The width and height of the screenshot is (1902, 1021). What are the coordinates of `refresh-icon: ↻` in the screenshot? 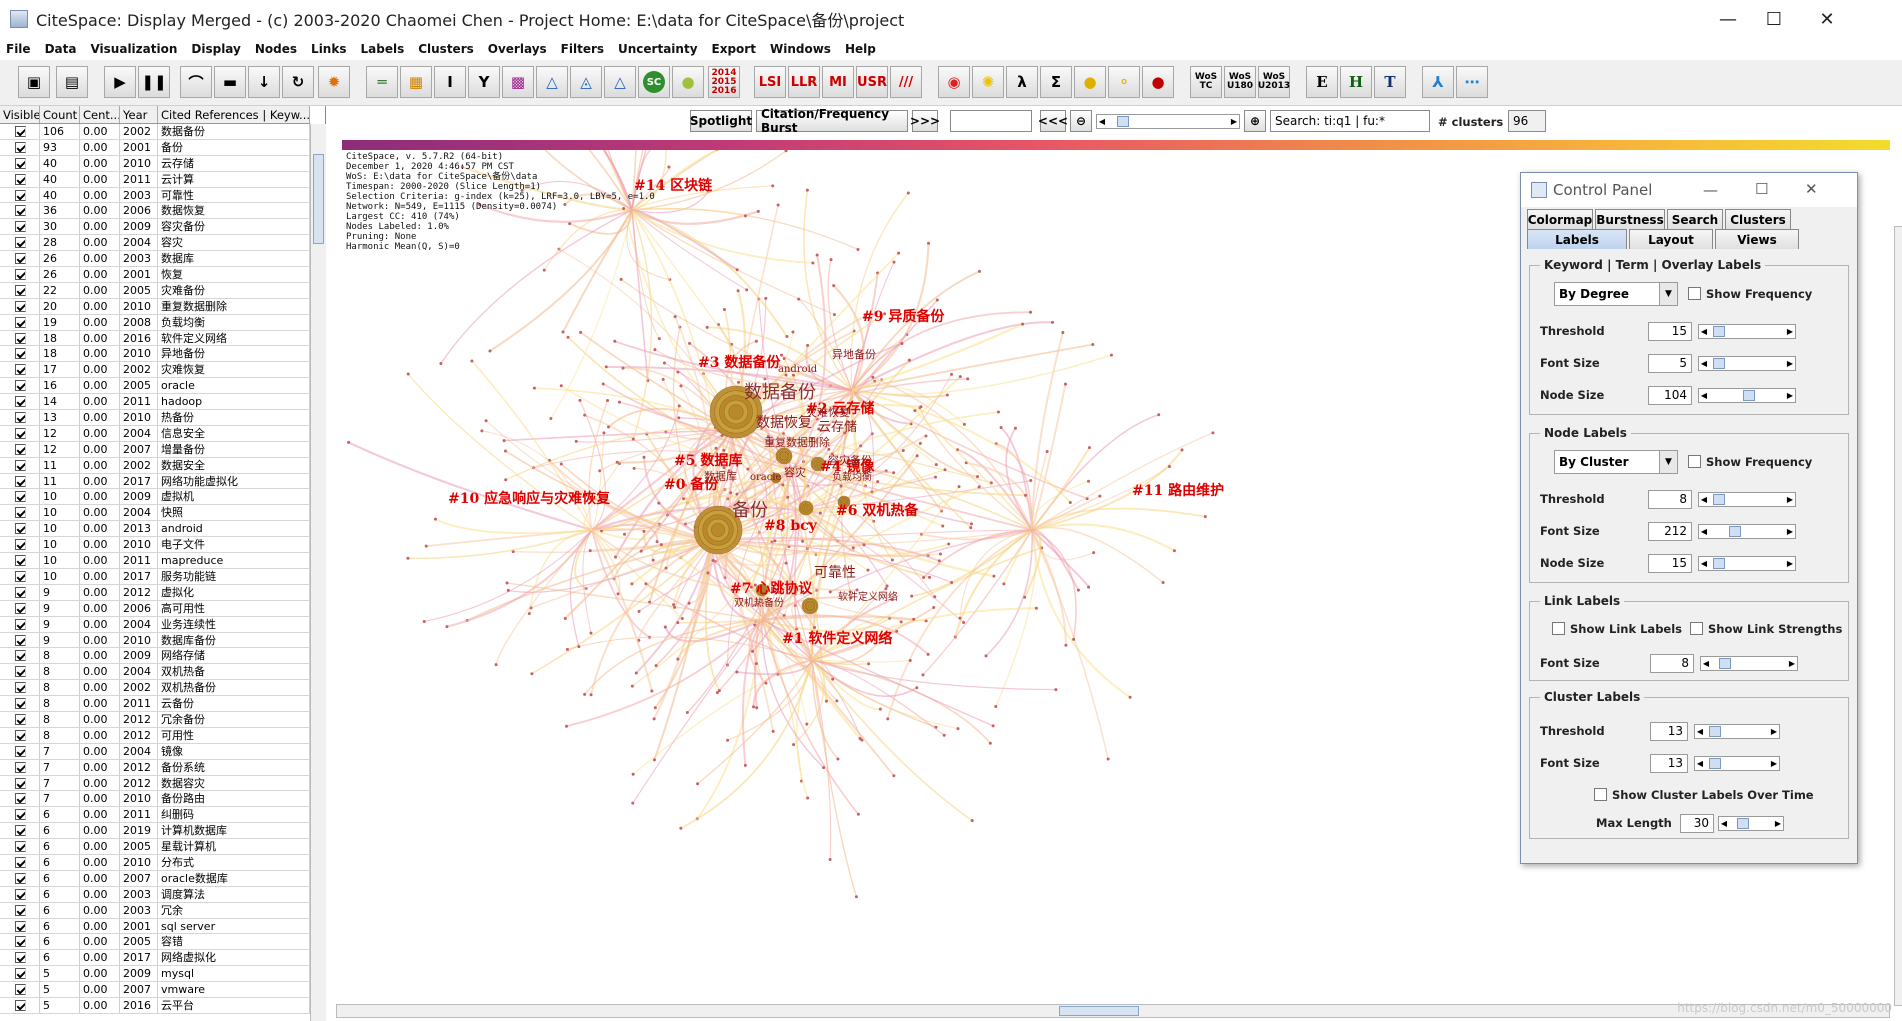 It's located at (298, 82).